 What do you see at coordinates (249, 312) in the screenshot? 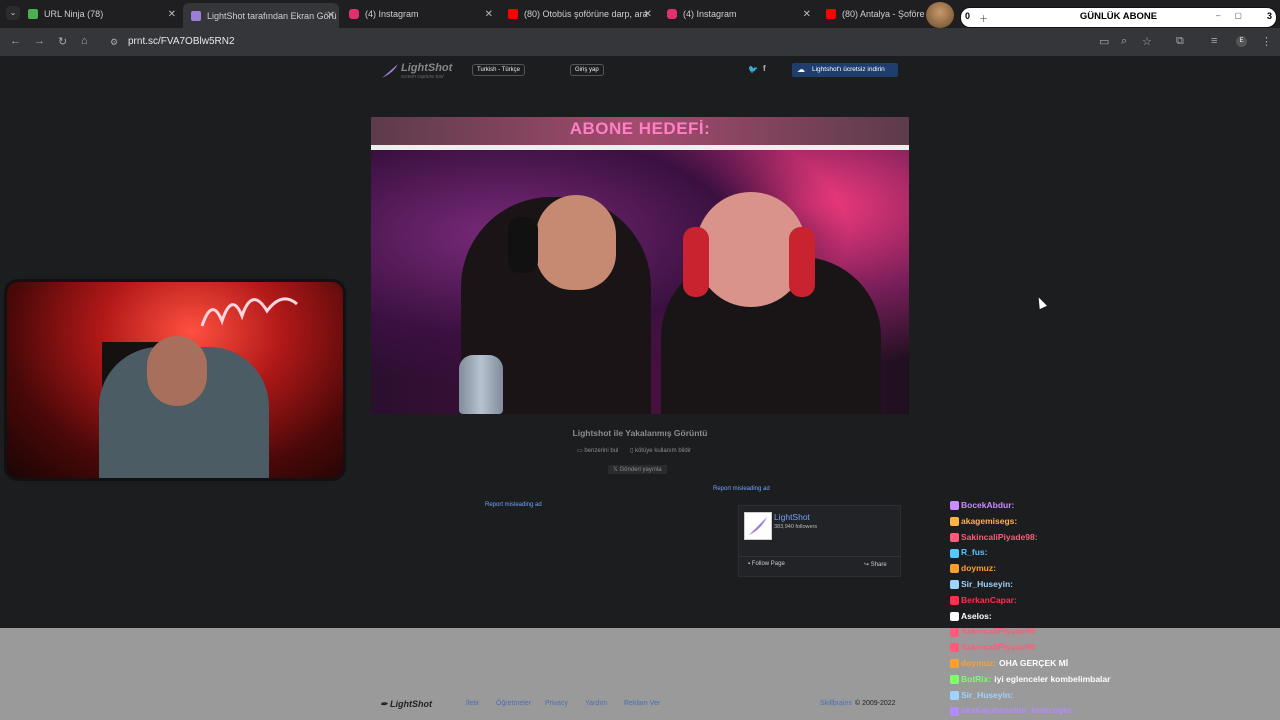
I see `neon-sign` at bounding box center [249, 312].